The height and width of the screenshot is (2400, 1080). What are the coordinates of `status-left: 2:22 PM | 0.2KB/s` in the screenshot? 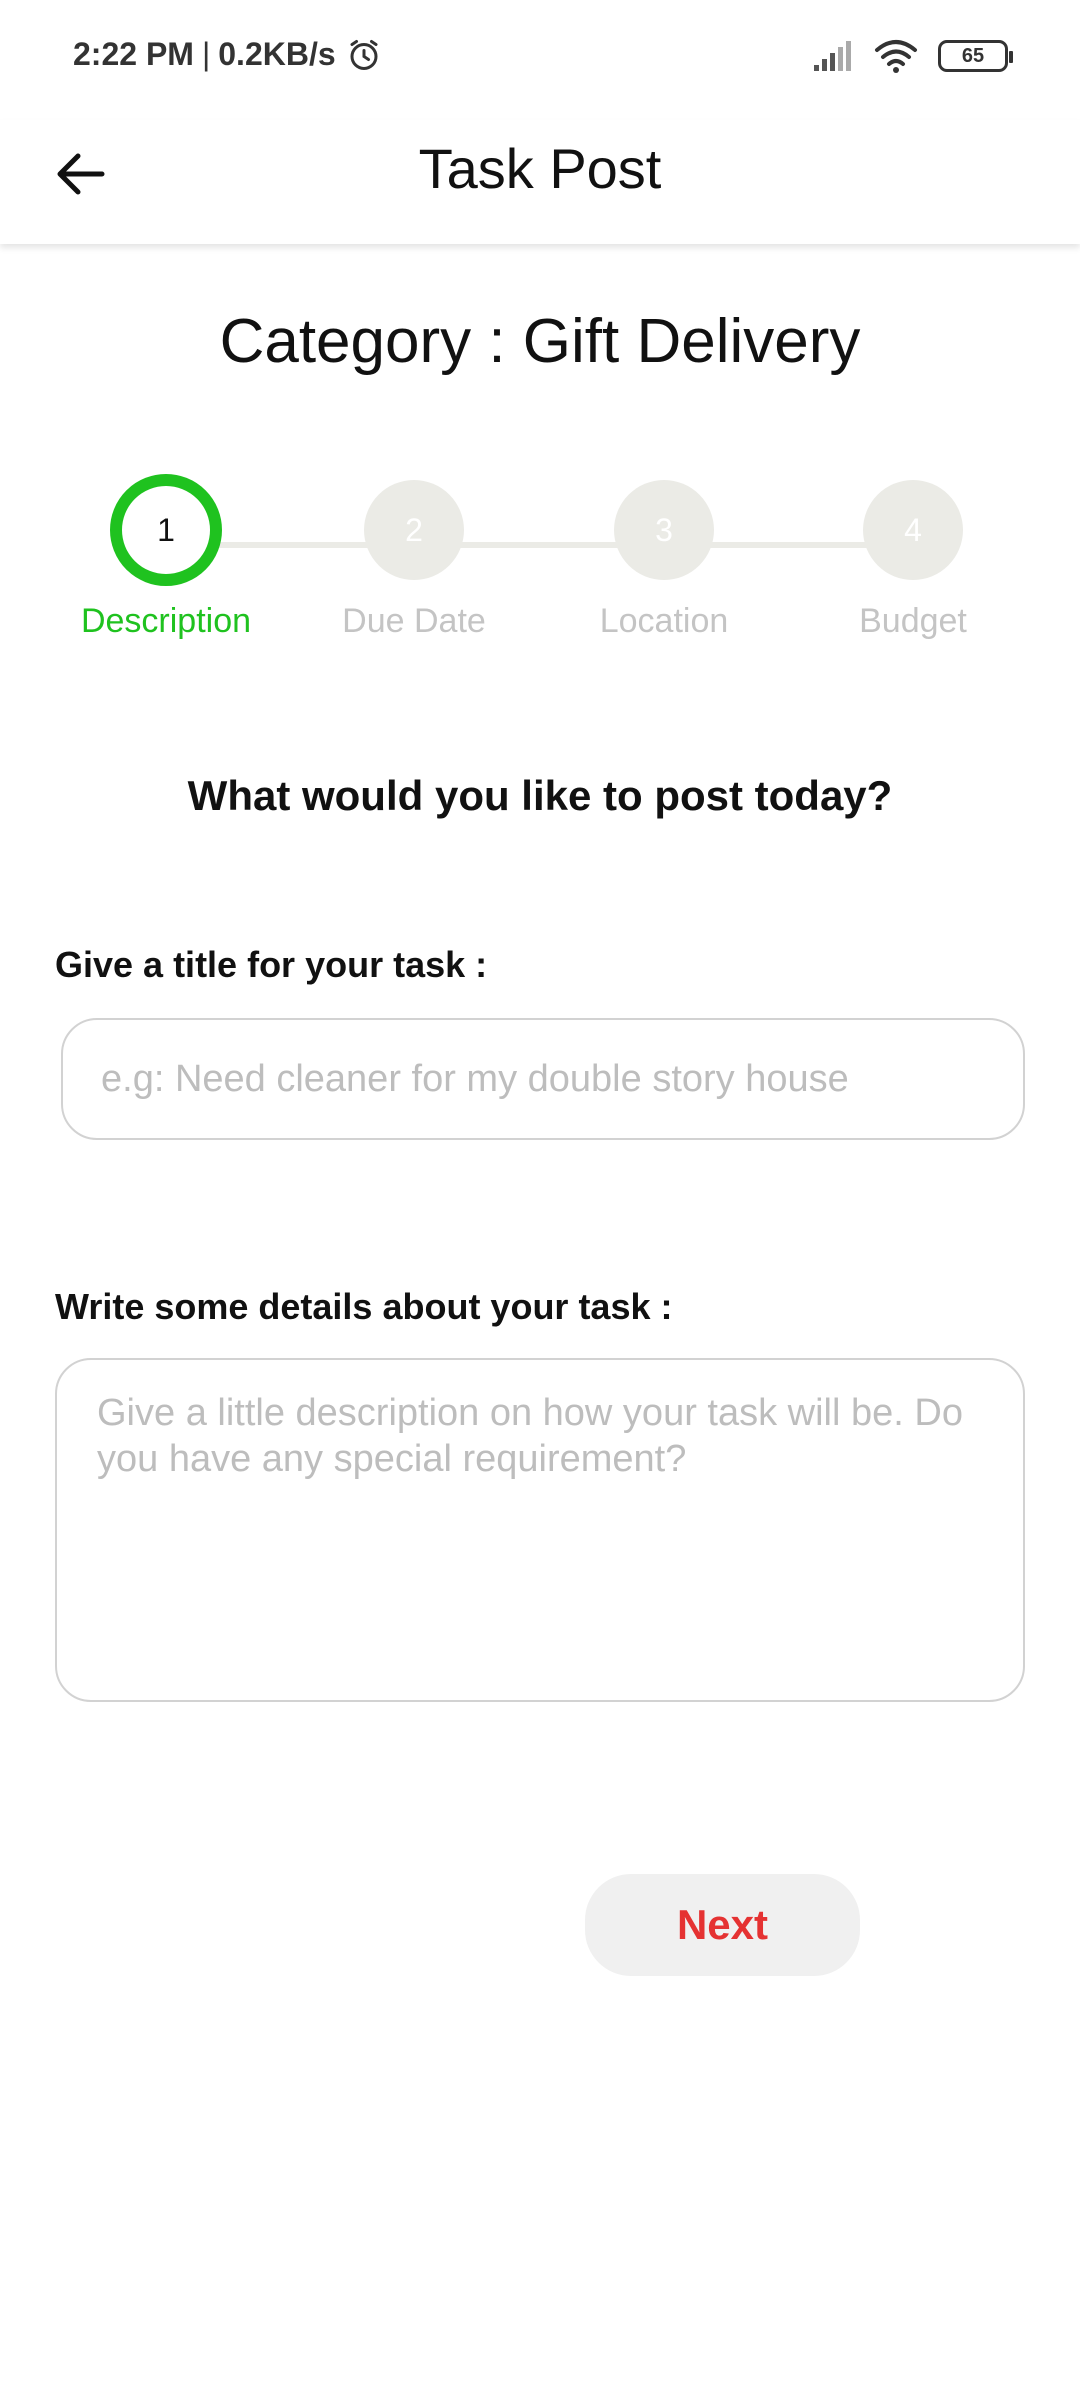 It's located at (227, 54).